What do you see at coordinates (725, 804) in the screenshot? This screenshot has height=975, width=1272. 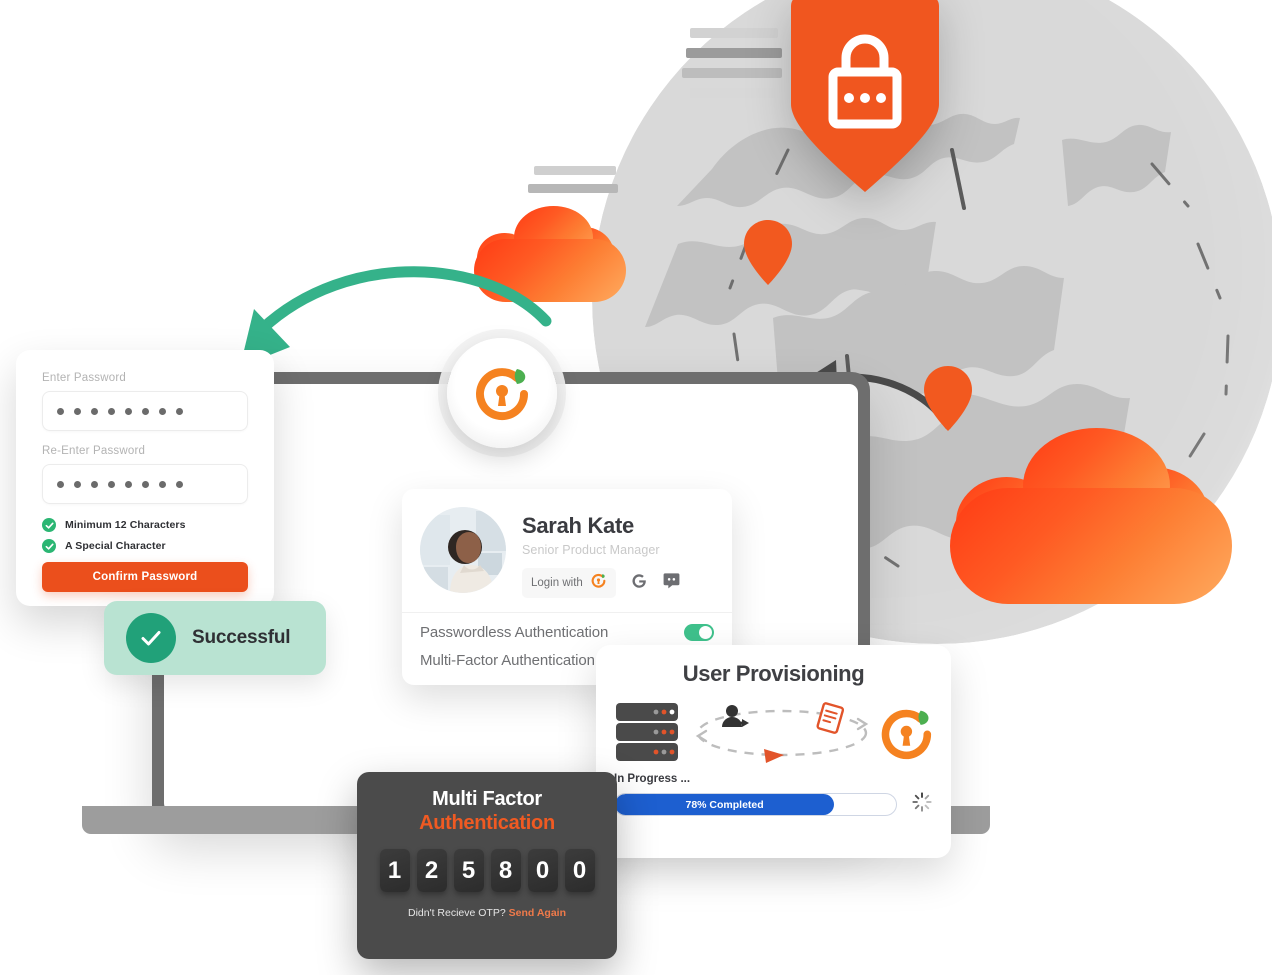 I see `progress-bar-fill: 78% Completed` at bounding box center [725, 804].